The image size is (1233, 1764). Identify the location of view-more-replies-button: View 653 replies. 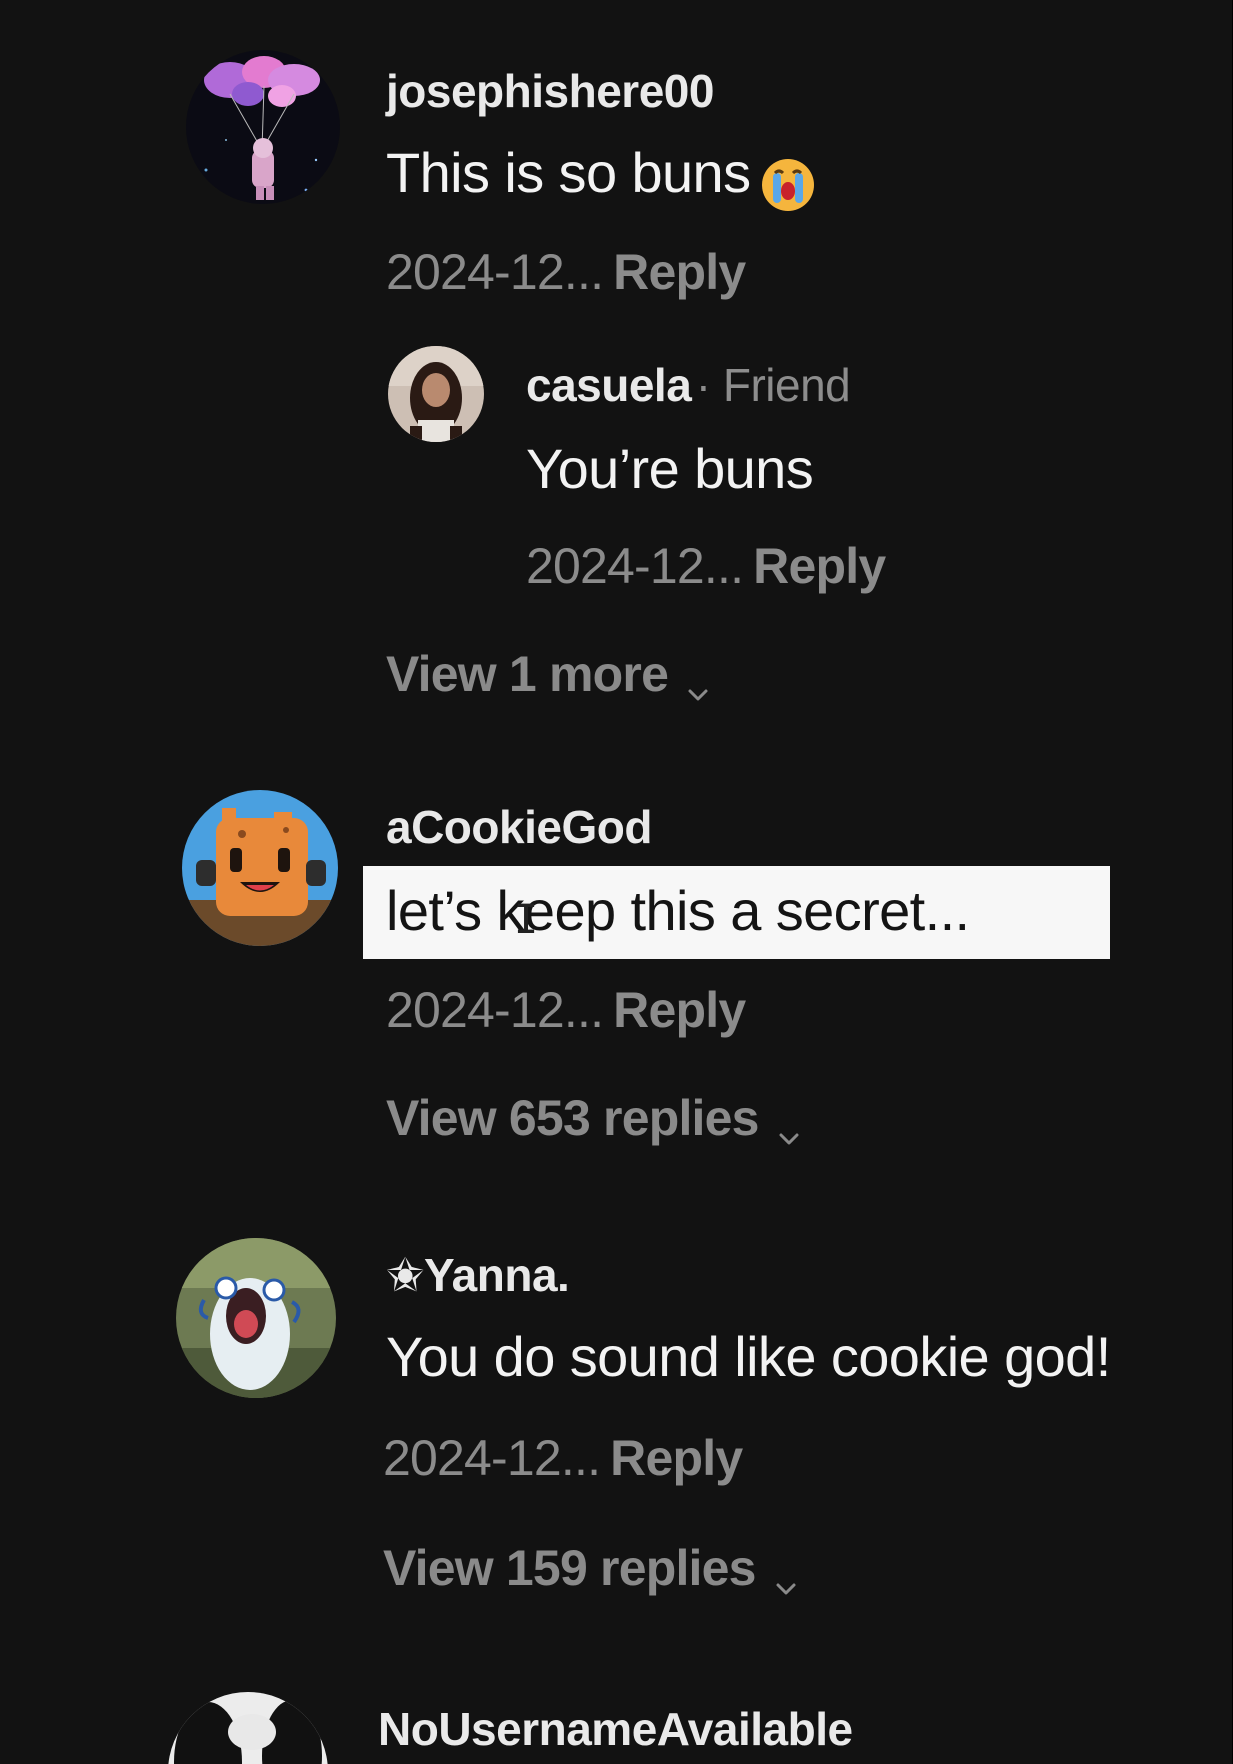
(593, 1118).